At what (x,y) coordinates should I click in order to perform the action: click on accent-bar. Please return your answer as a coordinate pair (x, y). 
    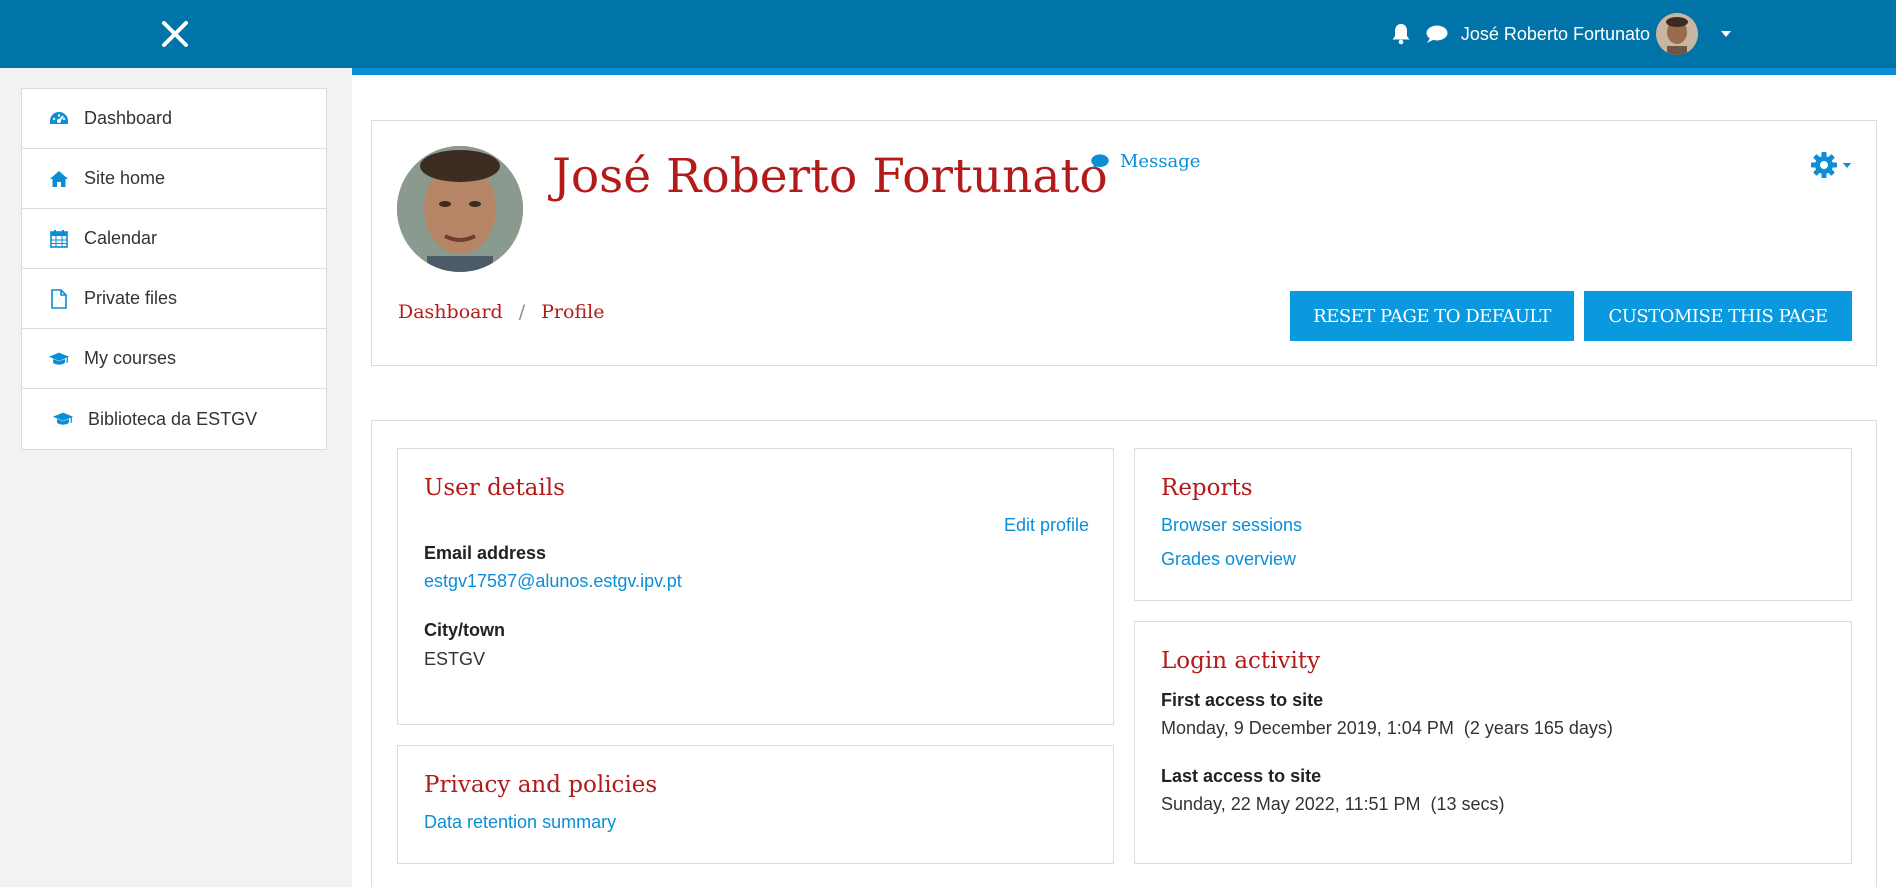
    Looking at the image, I should click on (1124, 71).